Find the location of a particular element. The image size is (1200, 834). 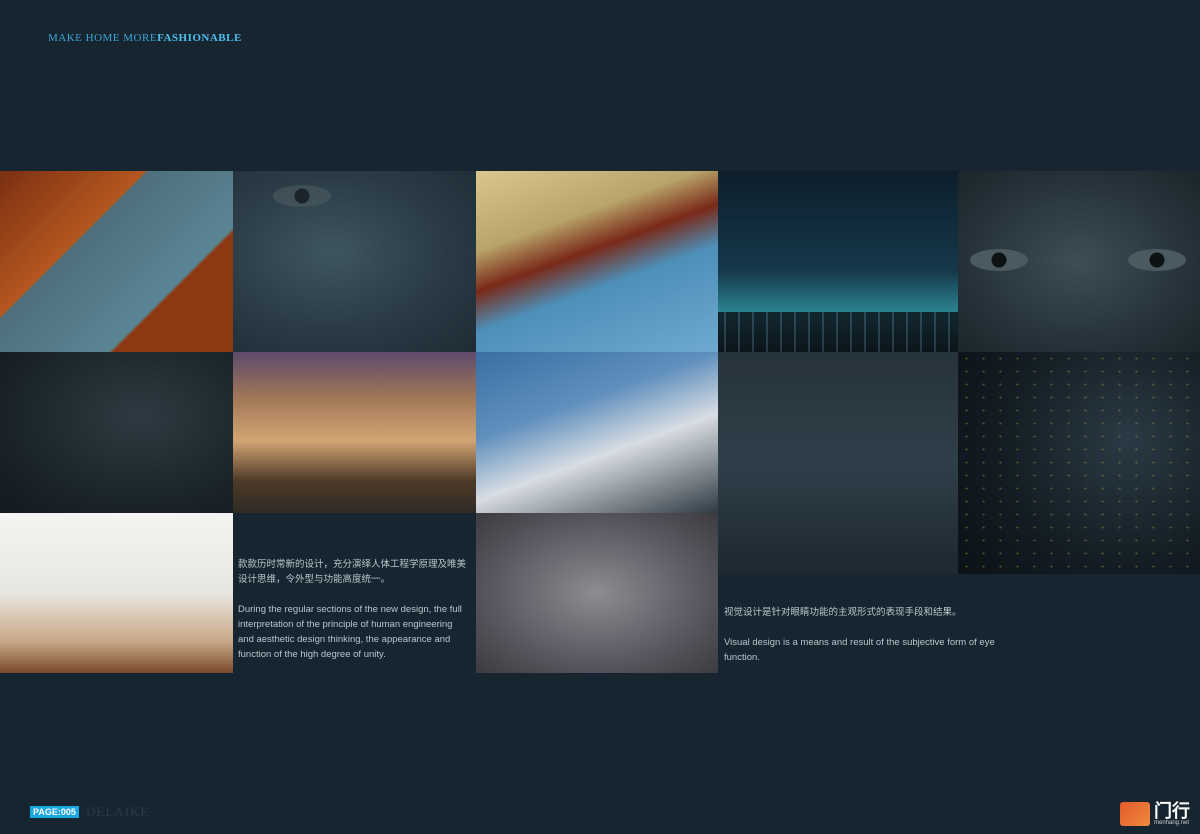

logo-text: 门行 menhang.net is located at coordinates (1172, 814).